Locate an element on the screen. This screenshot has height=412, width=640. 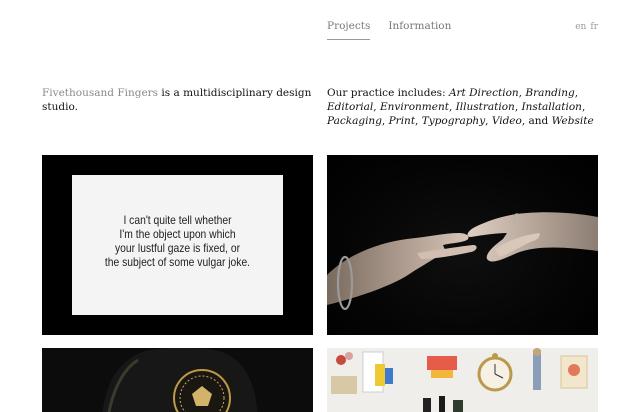
practice-item-illustration: Illustration is located at coordinates (485, 107).